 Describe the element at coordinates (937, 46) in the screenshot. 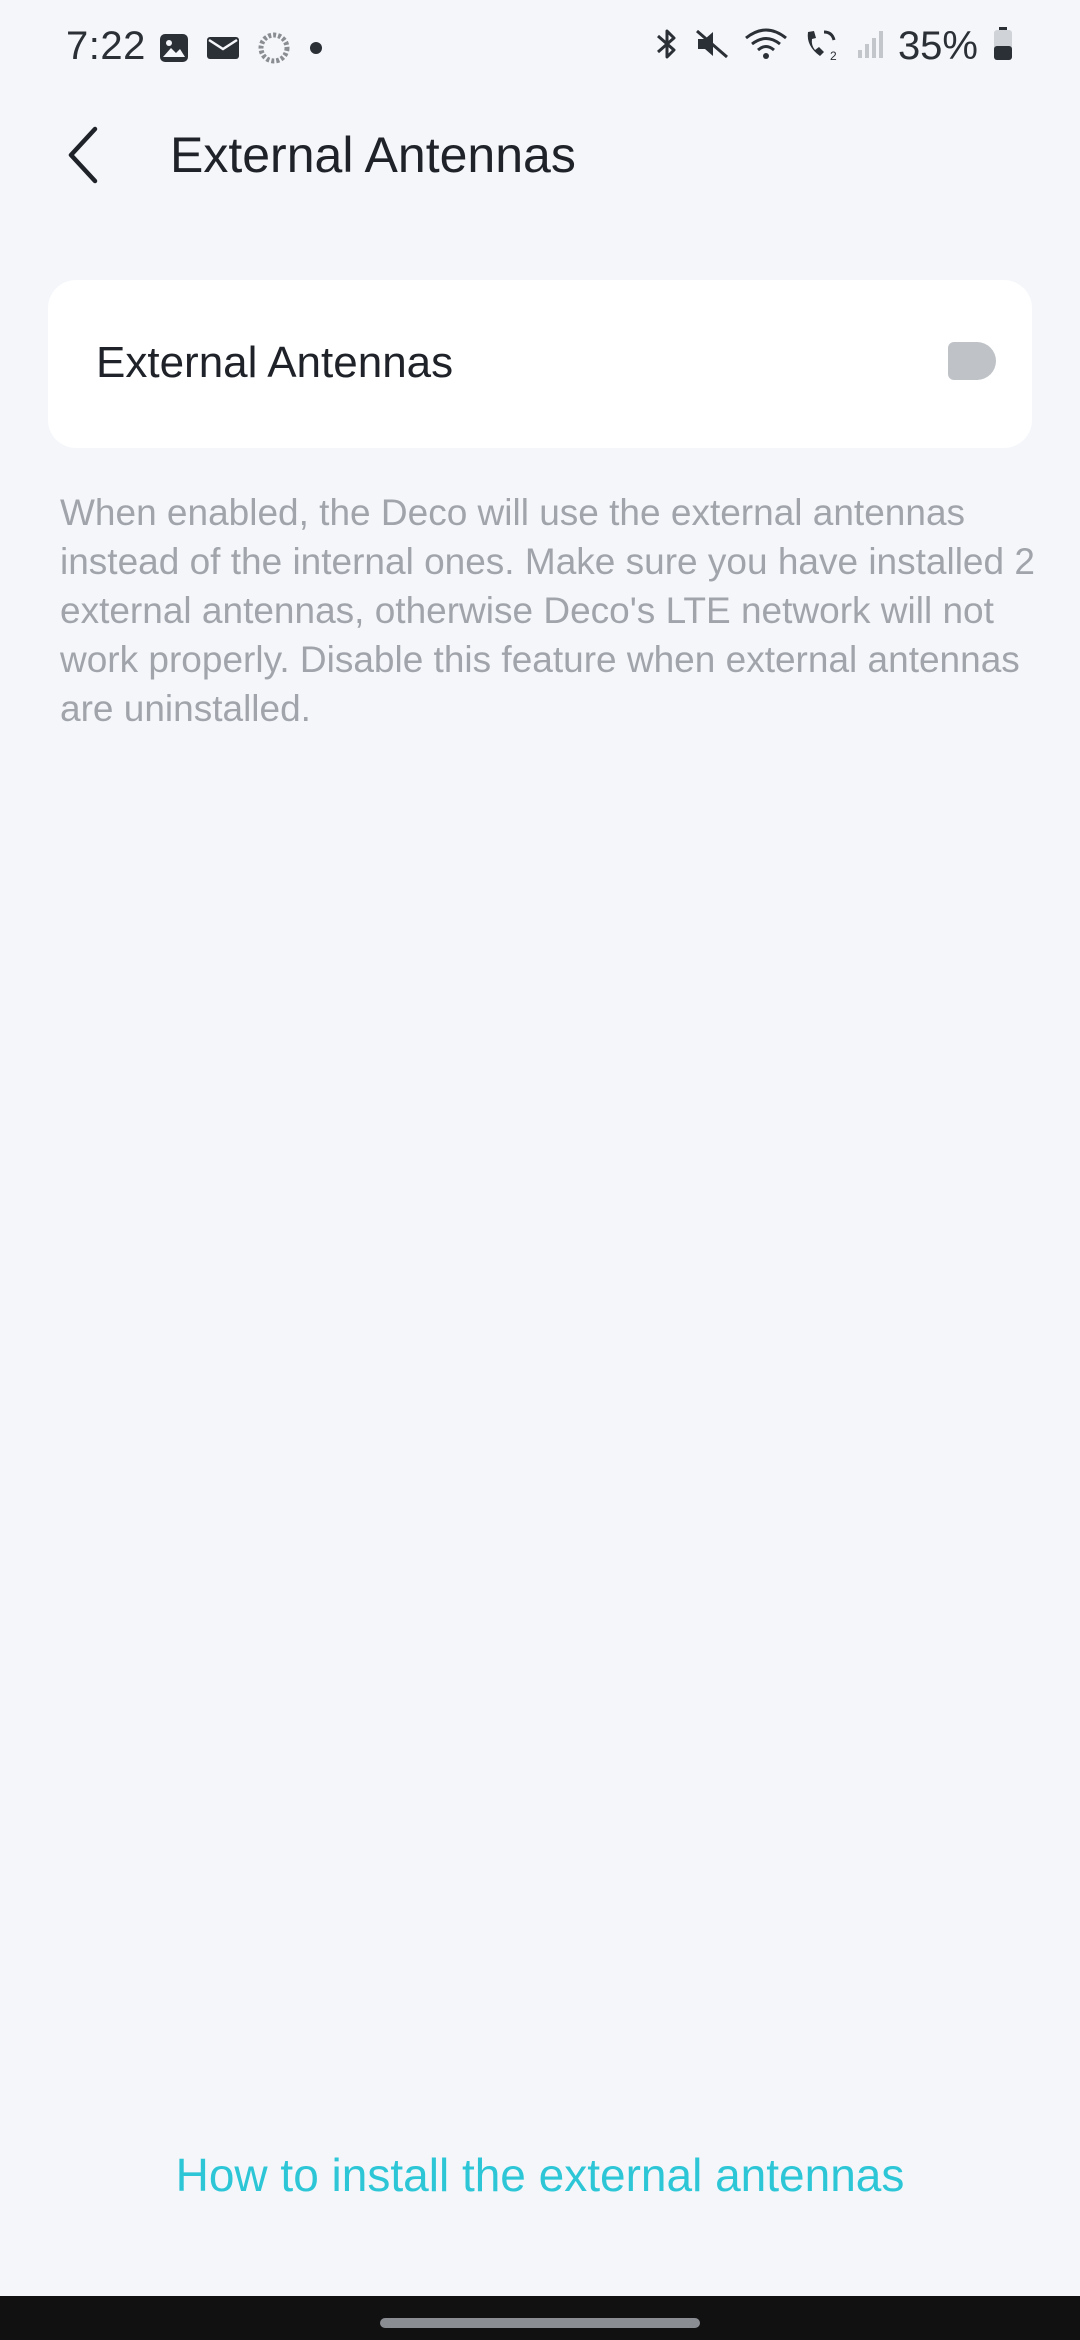

I see `battery-percentage: 35%` at that location.